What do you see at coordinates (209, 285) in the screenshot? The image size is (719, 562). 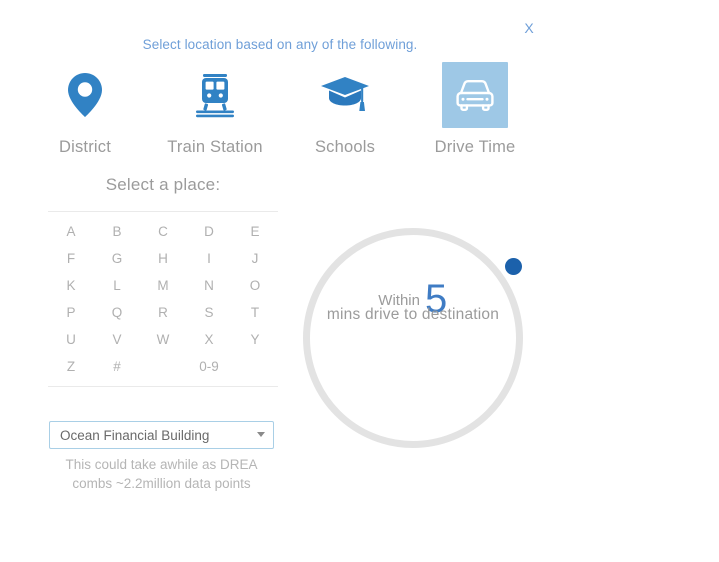 I see `alphabet-cell-n: N` at bounding box center [209, 285].